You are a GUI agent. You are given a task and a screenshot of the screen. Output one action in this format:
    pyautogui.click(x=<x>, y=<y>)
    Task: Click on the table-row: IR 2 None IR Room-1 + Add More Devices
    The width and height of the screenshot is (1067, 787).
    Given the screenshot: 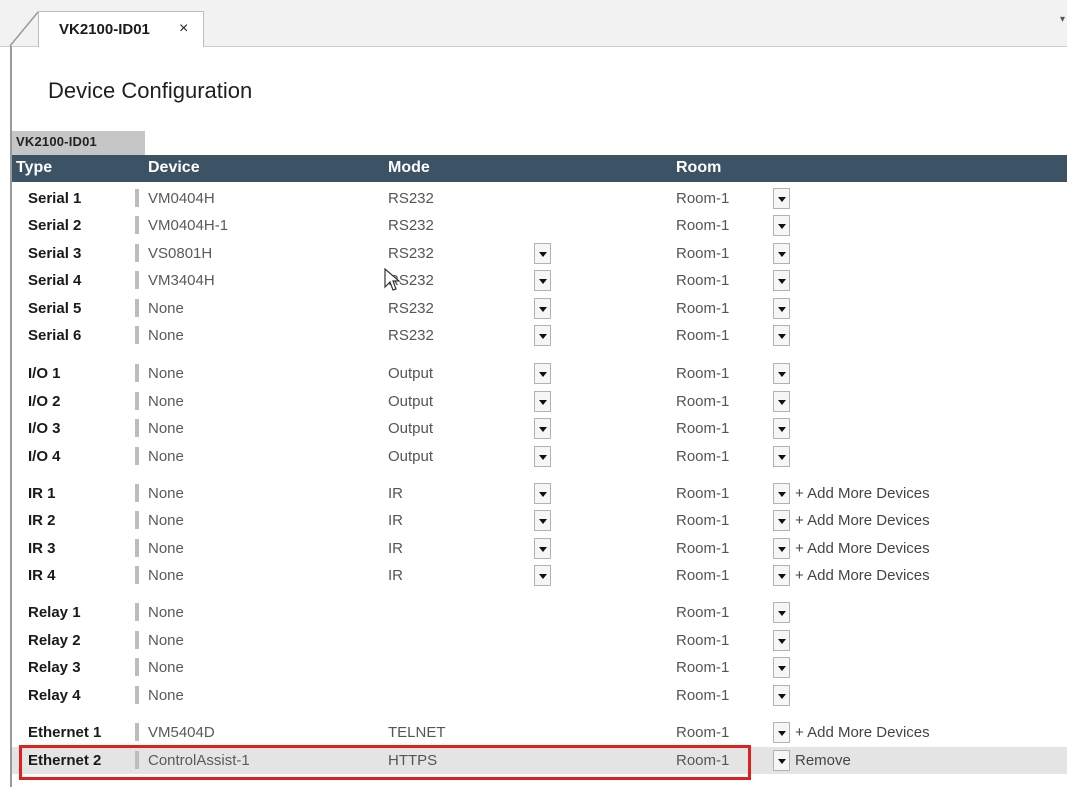 What is the action you would take?
    pyautogui.click(x=539, y=520)
    